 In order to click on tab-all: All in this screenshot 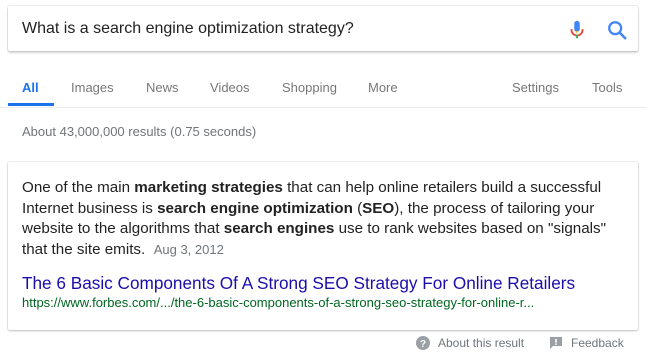, I will do `click(30, 87)`.